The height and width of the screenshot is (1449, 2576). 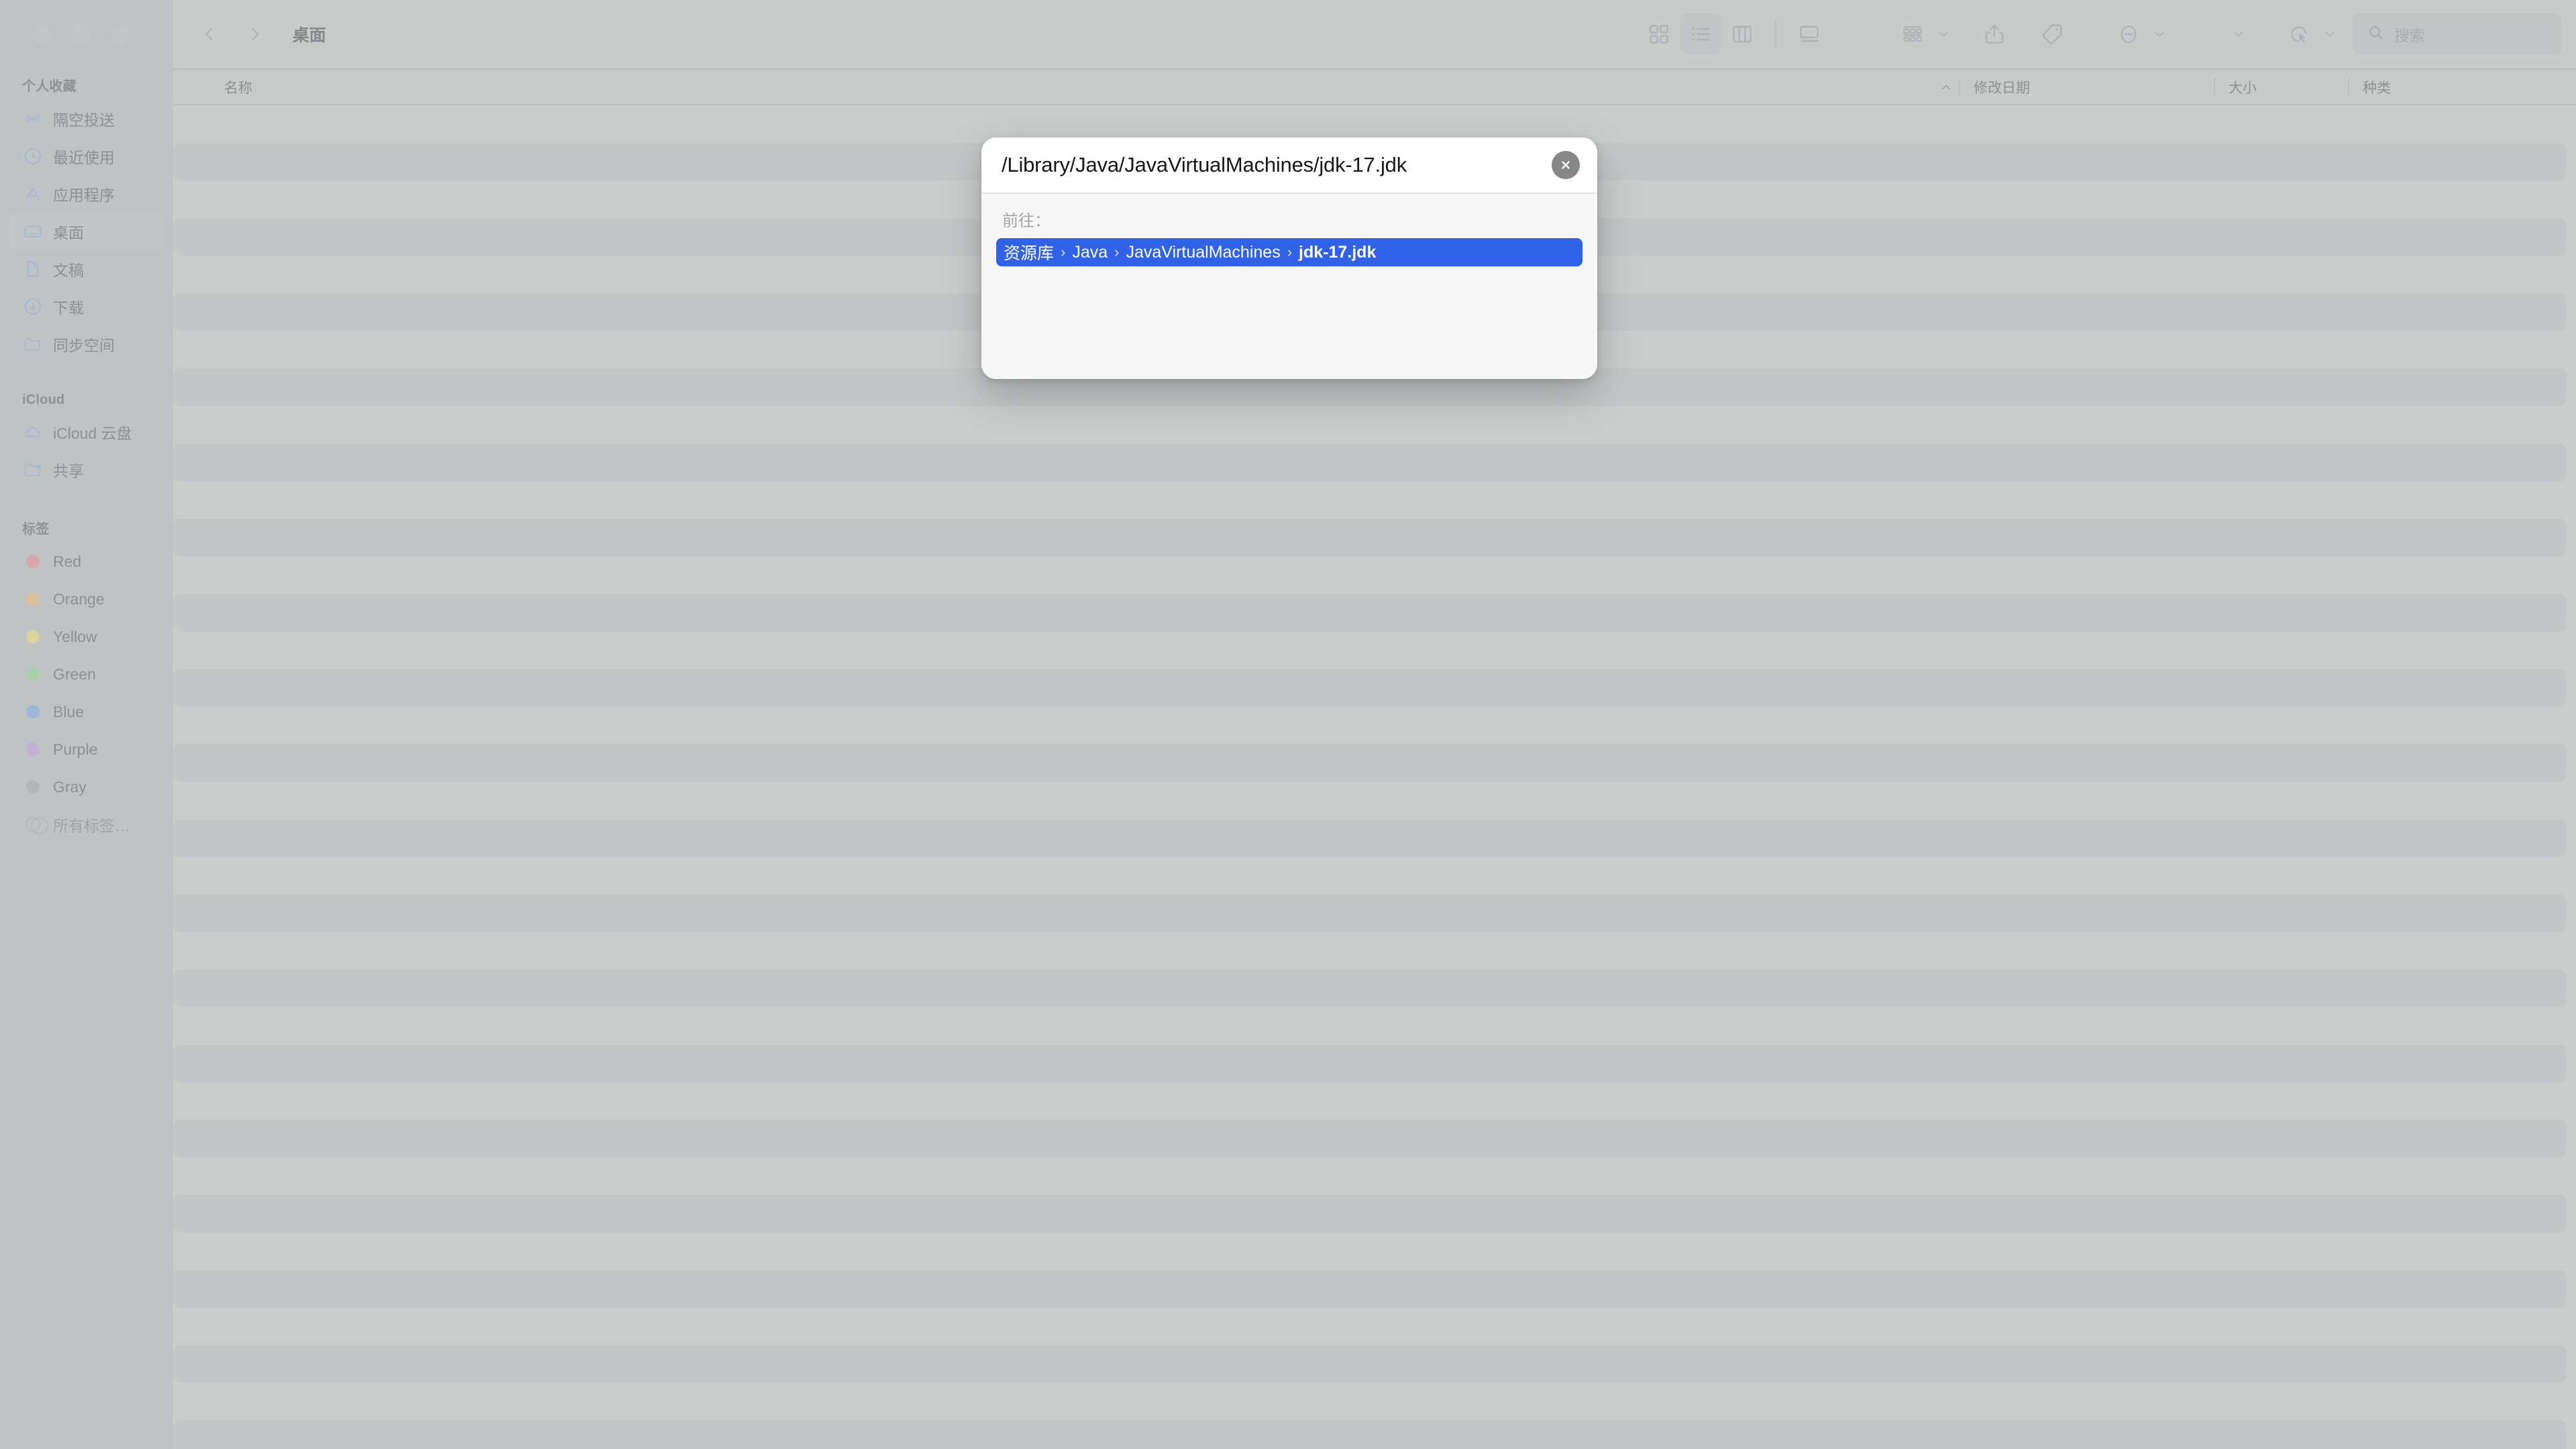 What do you see at coordinates (36, 529) in the screenshot?
I see `sidebar-section-tags-title: 标签` at bounding box center [36, 529].